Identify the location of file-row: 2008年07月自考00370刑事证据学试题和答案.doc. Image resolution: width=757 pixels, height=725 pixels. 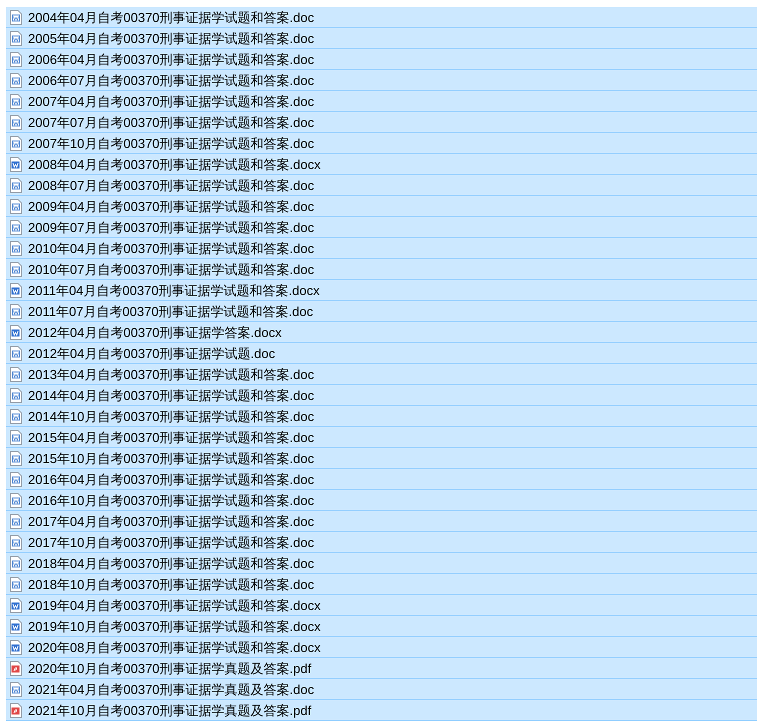
(381, 185).